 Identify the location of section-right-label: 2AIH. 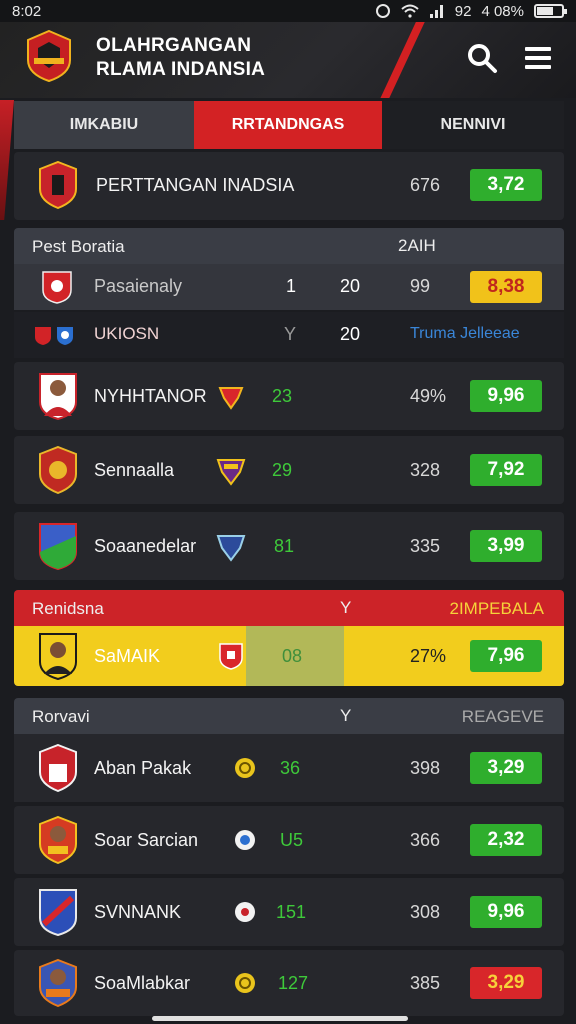
(417, 245).